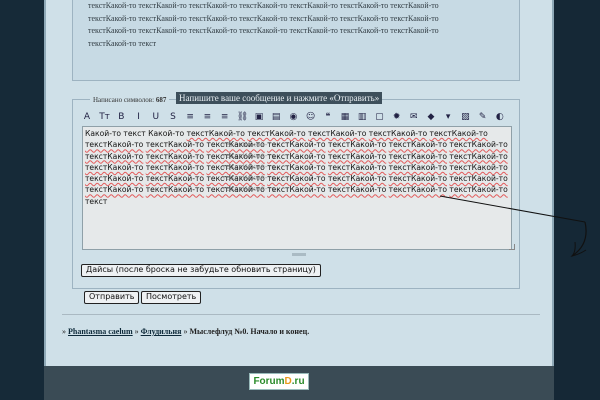 Image resolution: width=600 pixels, height=400 pixels. Describe the element at coordinates (513, 226) in the screenshot. I see `annotation-arrow` at that location.